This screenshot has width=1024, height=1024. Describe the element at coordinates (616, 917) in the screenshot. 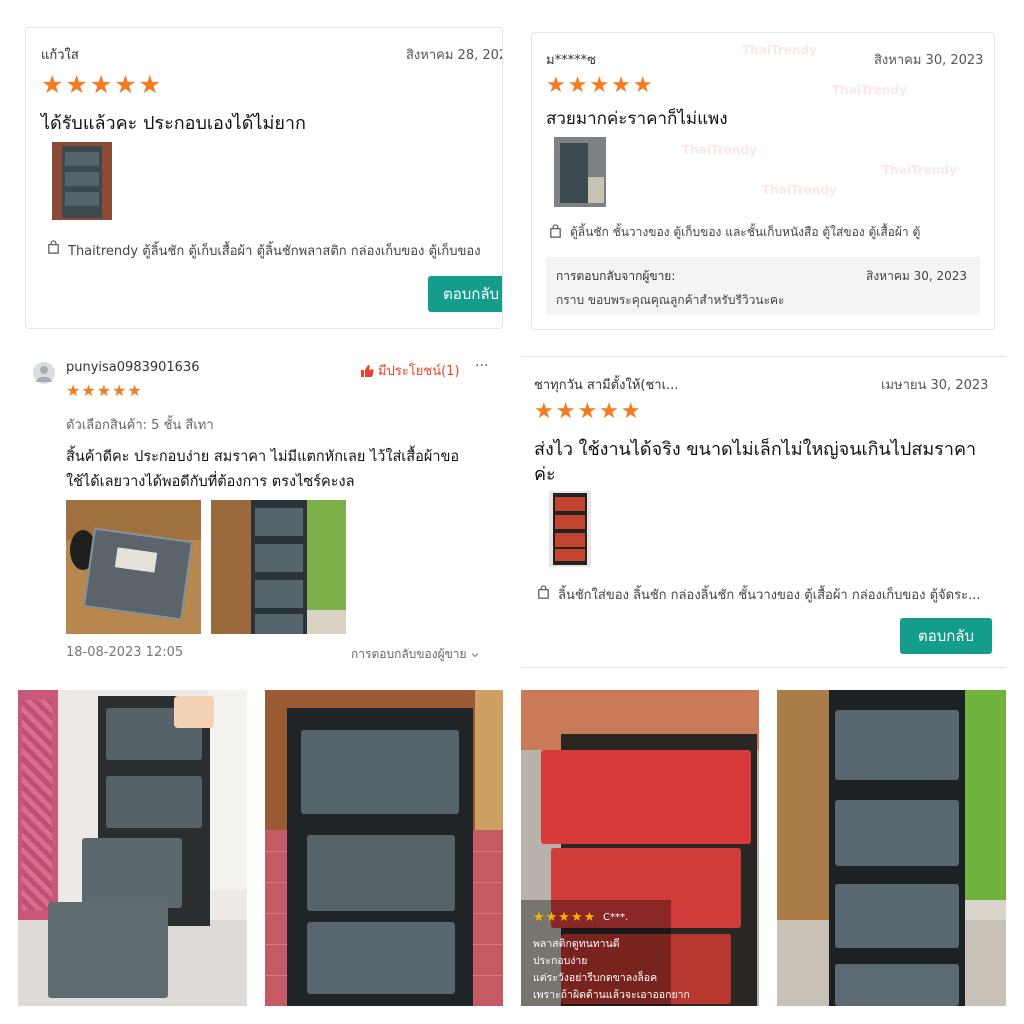

I see `overlay-user: C***.` at that location.